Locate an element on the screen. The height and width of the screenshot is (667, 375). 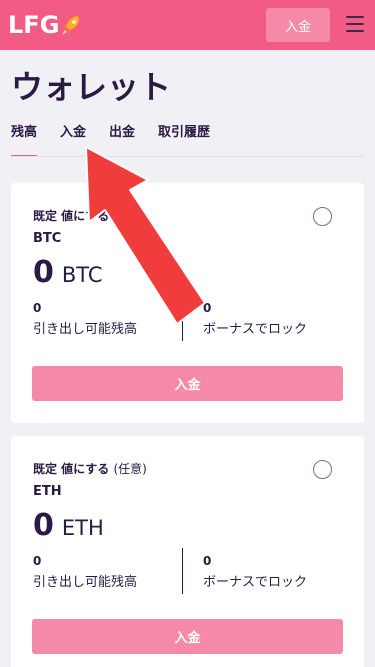
balance: 0 ETH is located at coordinates (68, 526).